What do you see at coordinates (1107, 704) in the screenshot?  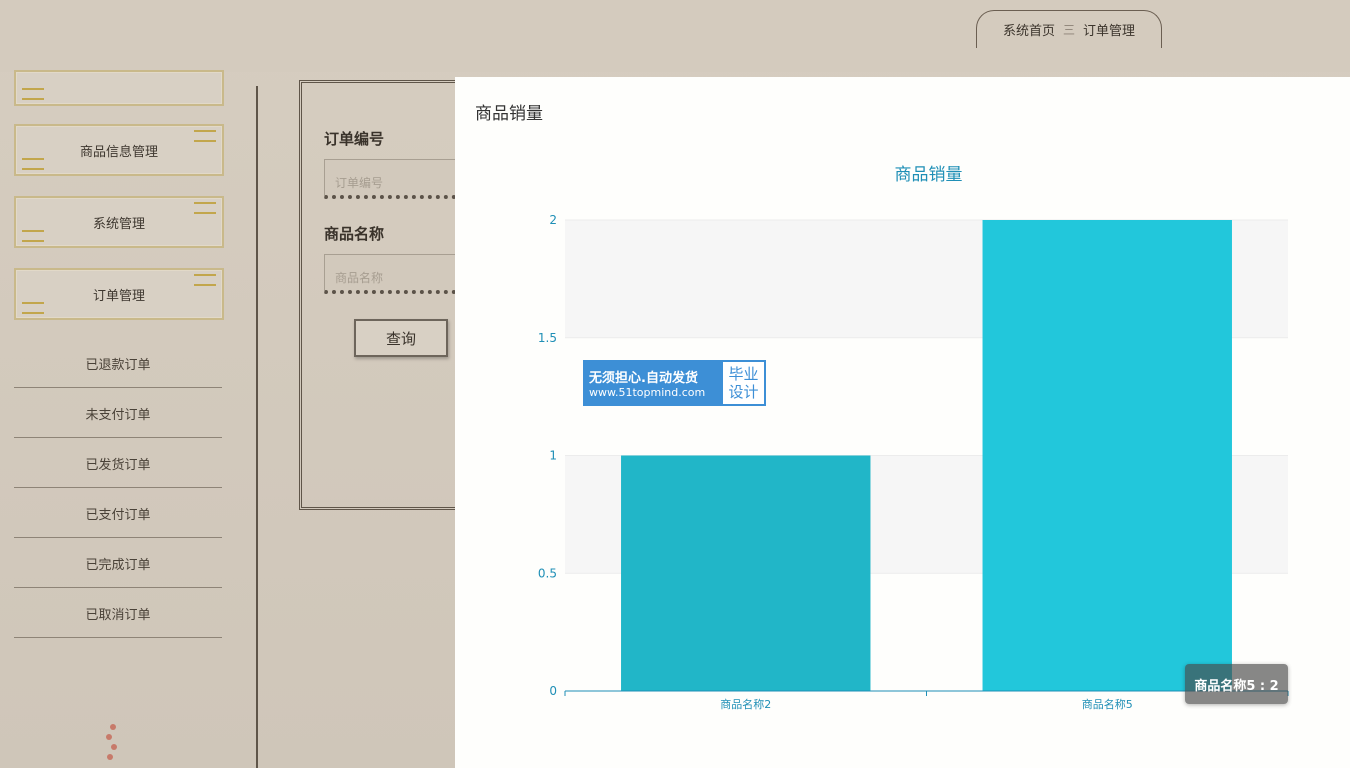 I see `x-tick-label: 商品名称5` at bounding box center [1107, 704].